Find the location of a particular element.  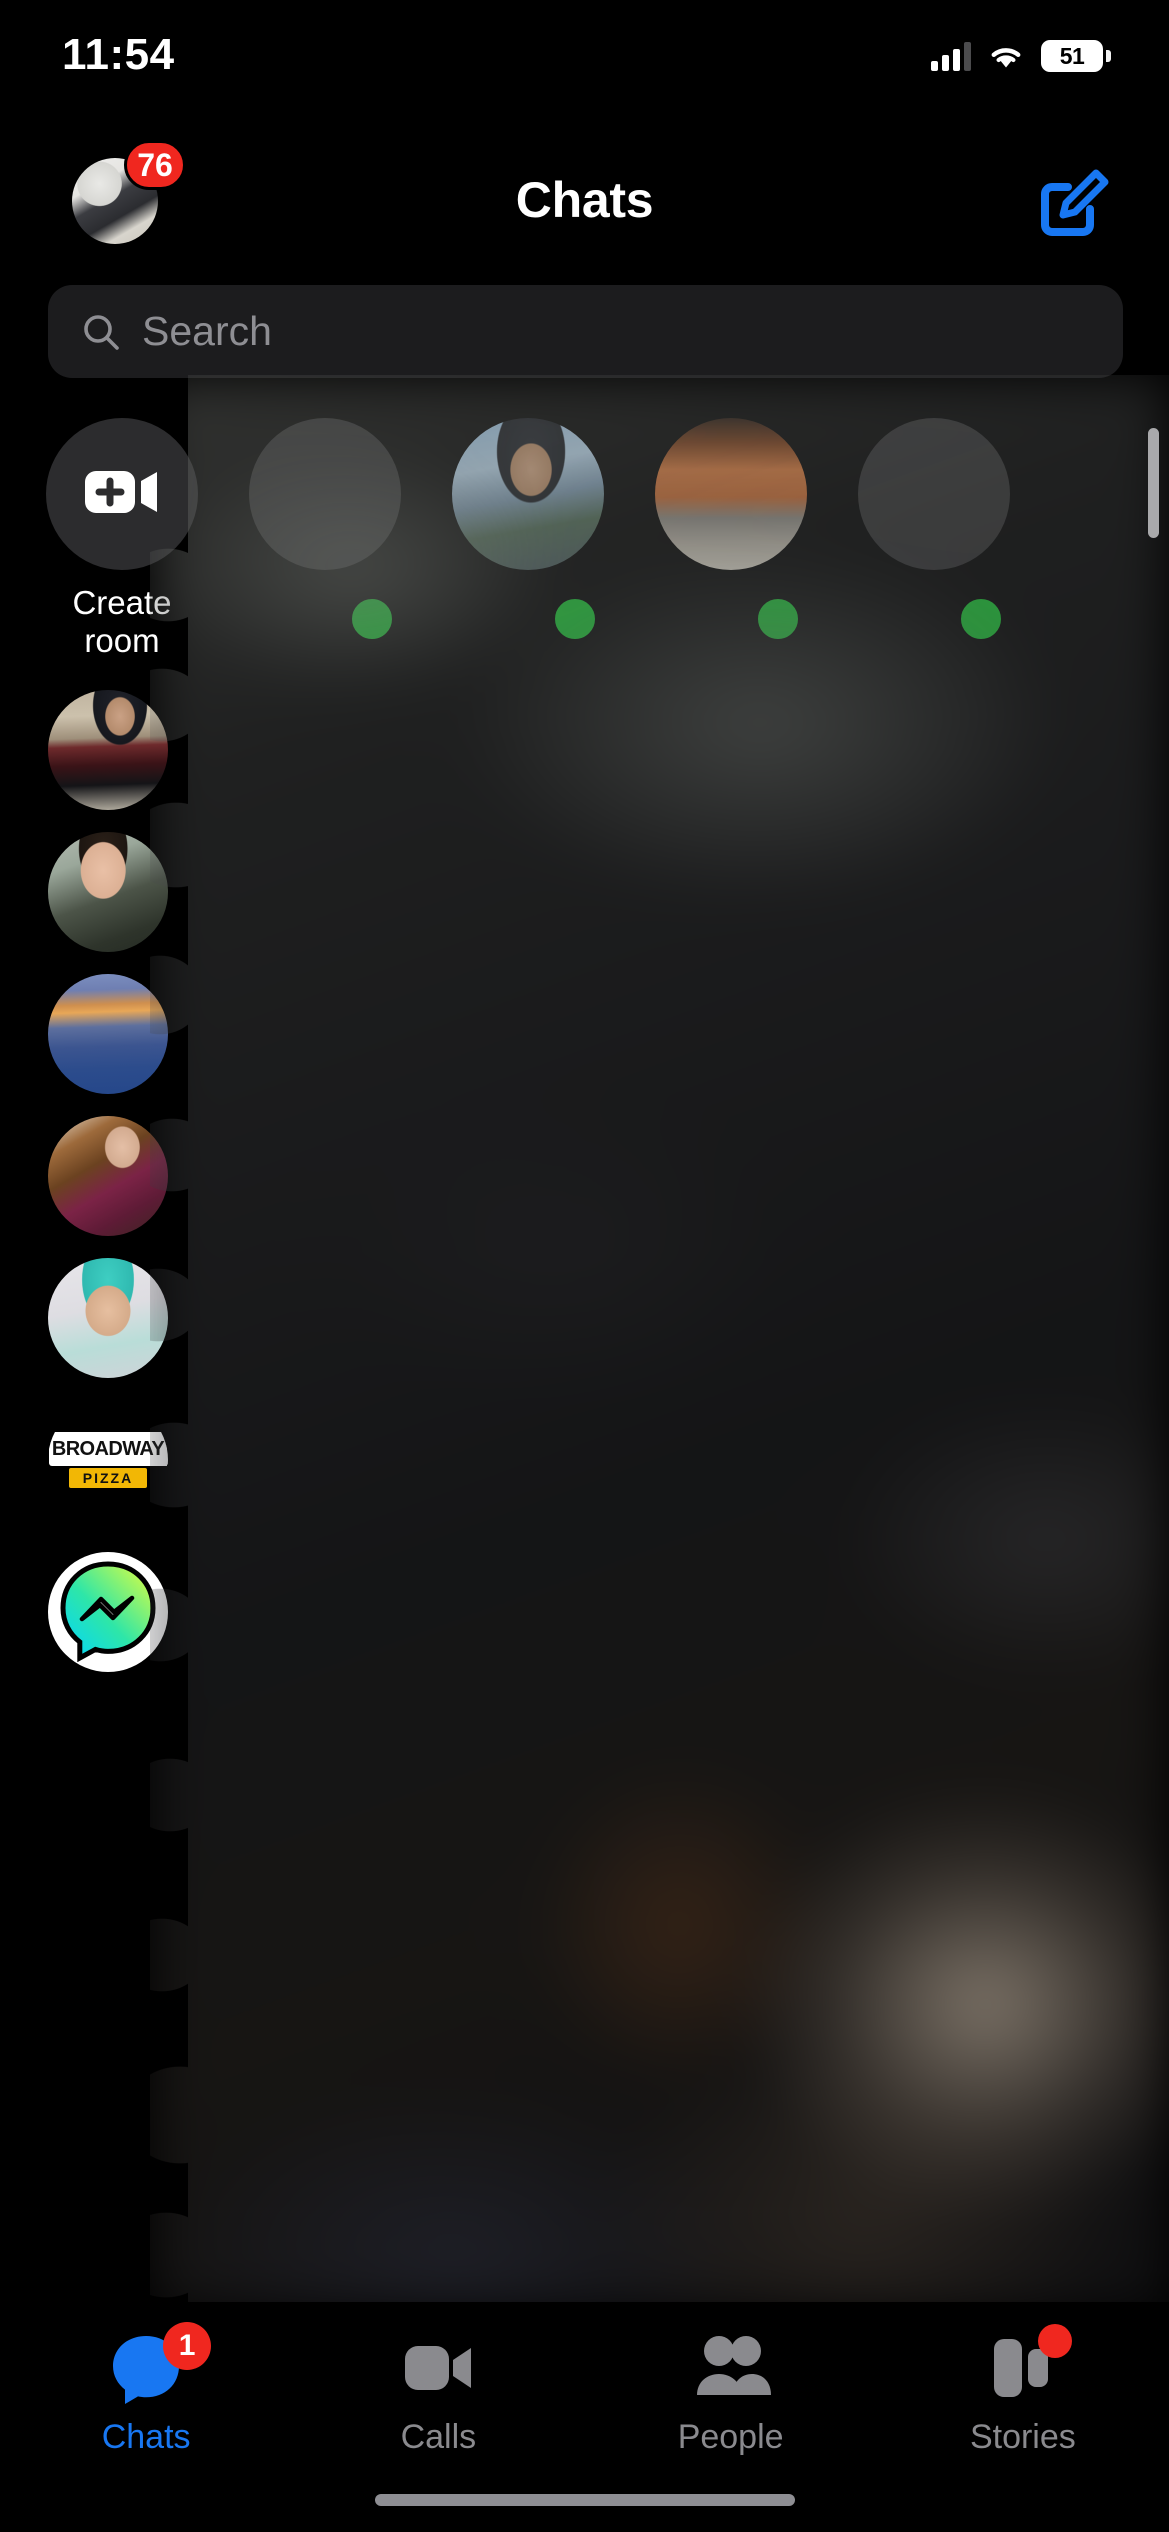

signal-bars-icon is located at coordinates (951, 56).